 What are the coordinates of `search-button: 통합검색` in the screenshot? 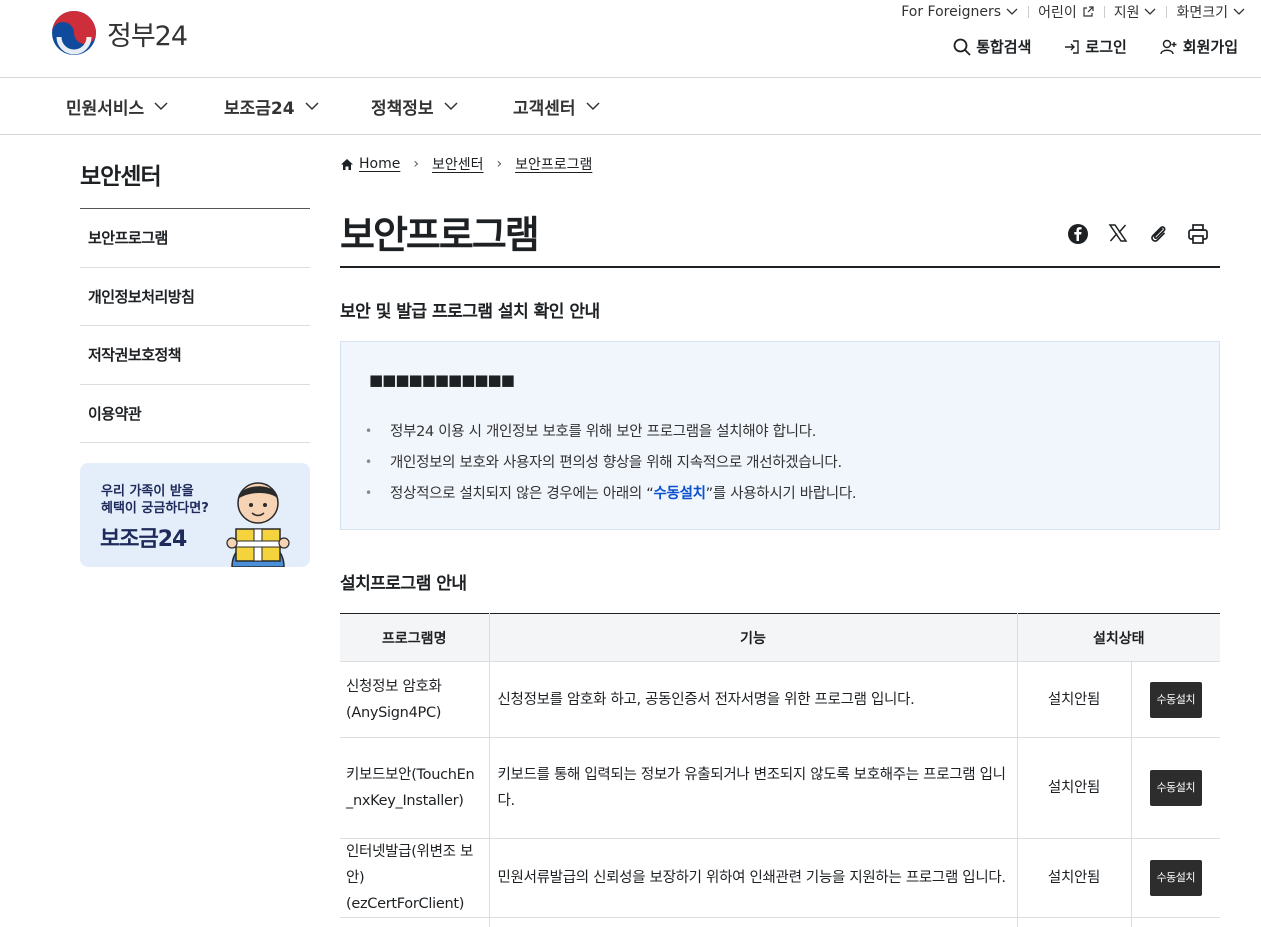 It's located at (992, 46).